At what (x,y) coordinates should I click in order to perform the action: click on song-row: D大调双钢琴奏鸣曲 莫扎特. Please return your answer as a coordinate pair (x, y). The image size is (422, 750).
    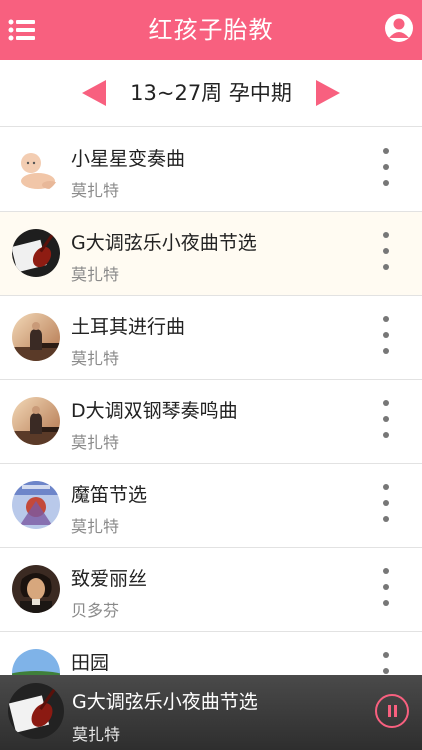
    Looking at the image, I should click on (211, 422).